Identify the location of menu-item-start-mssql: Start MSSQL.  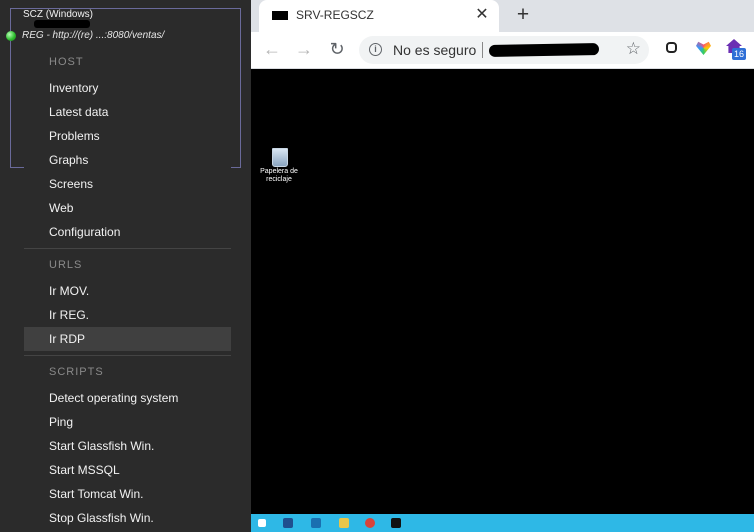
(127, 470).